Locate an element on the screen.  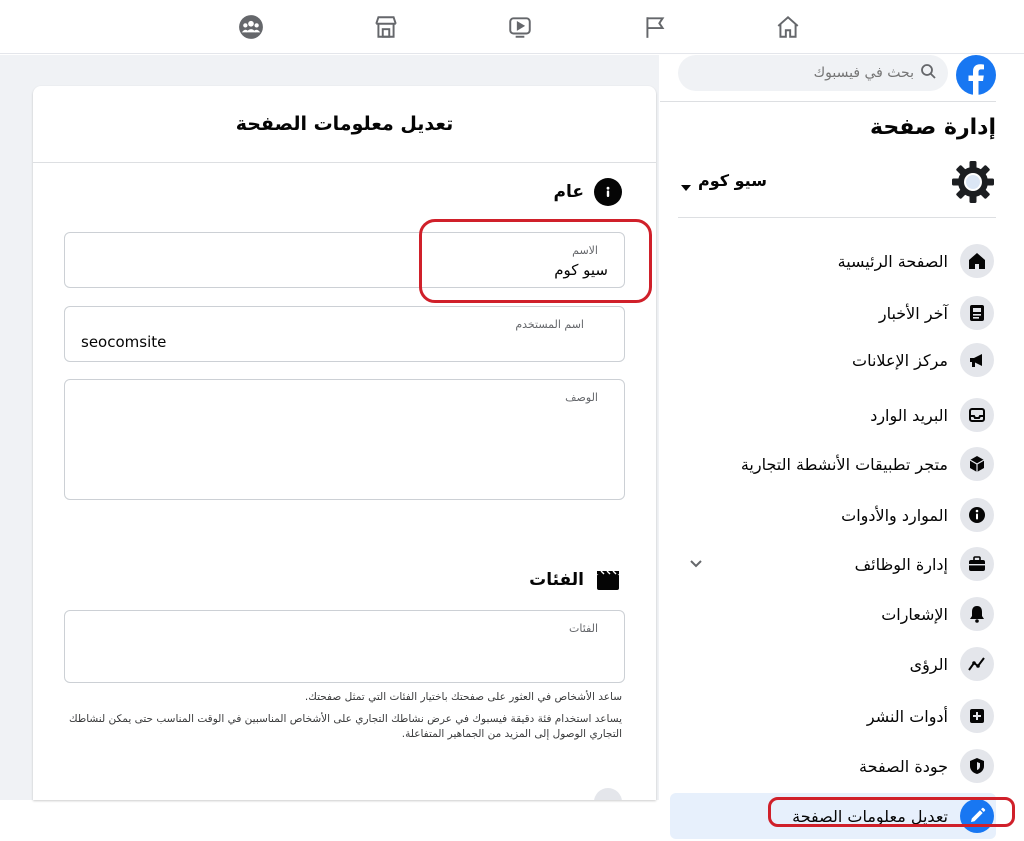
page-switcher: سيو كوم is located at coordinates (837, 182).